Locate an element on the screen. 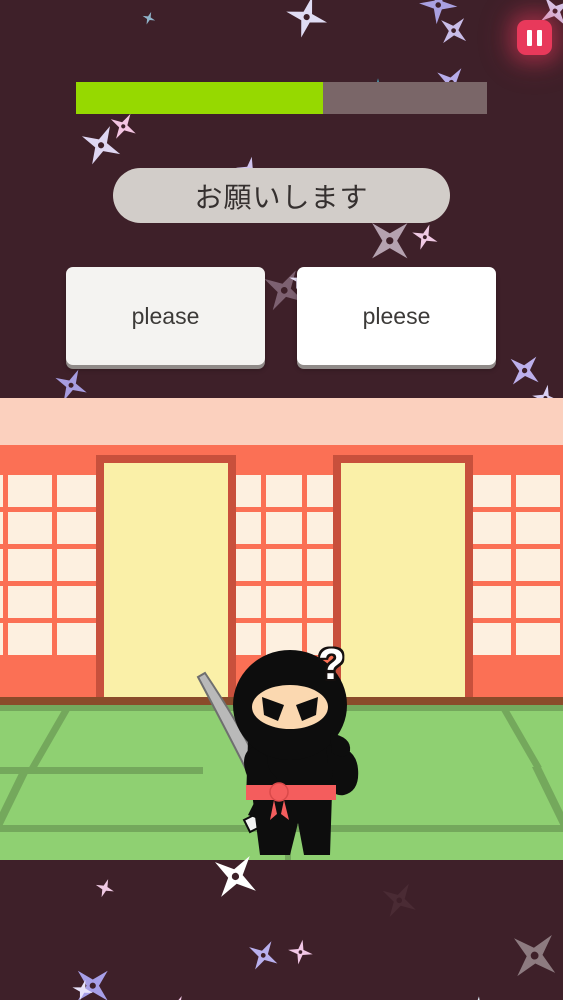  dojo-upper-wall is located at coordinates (281, 421).